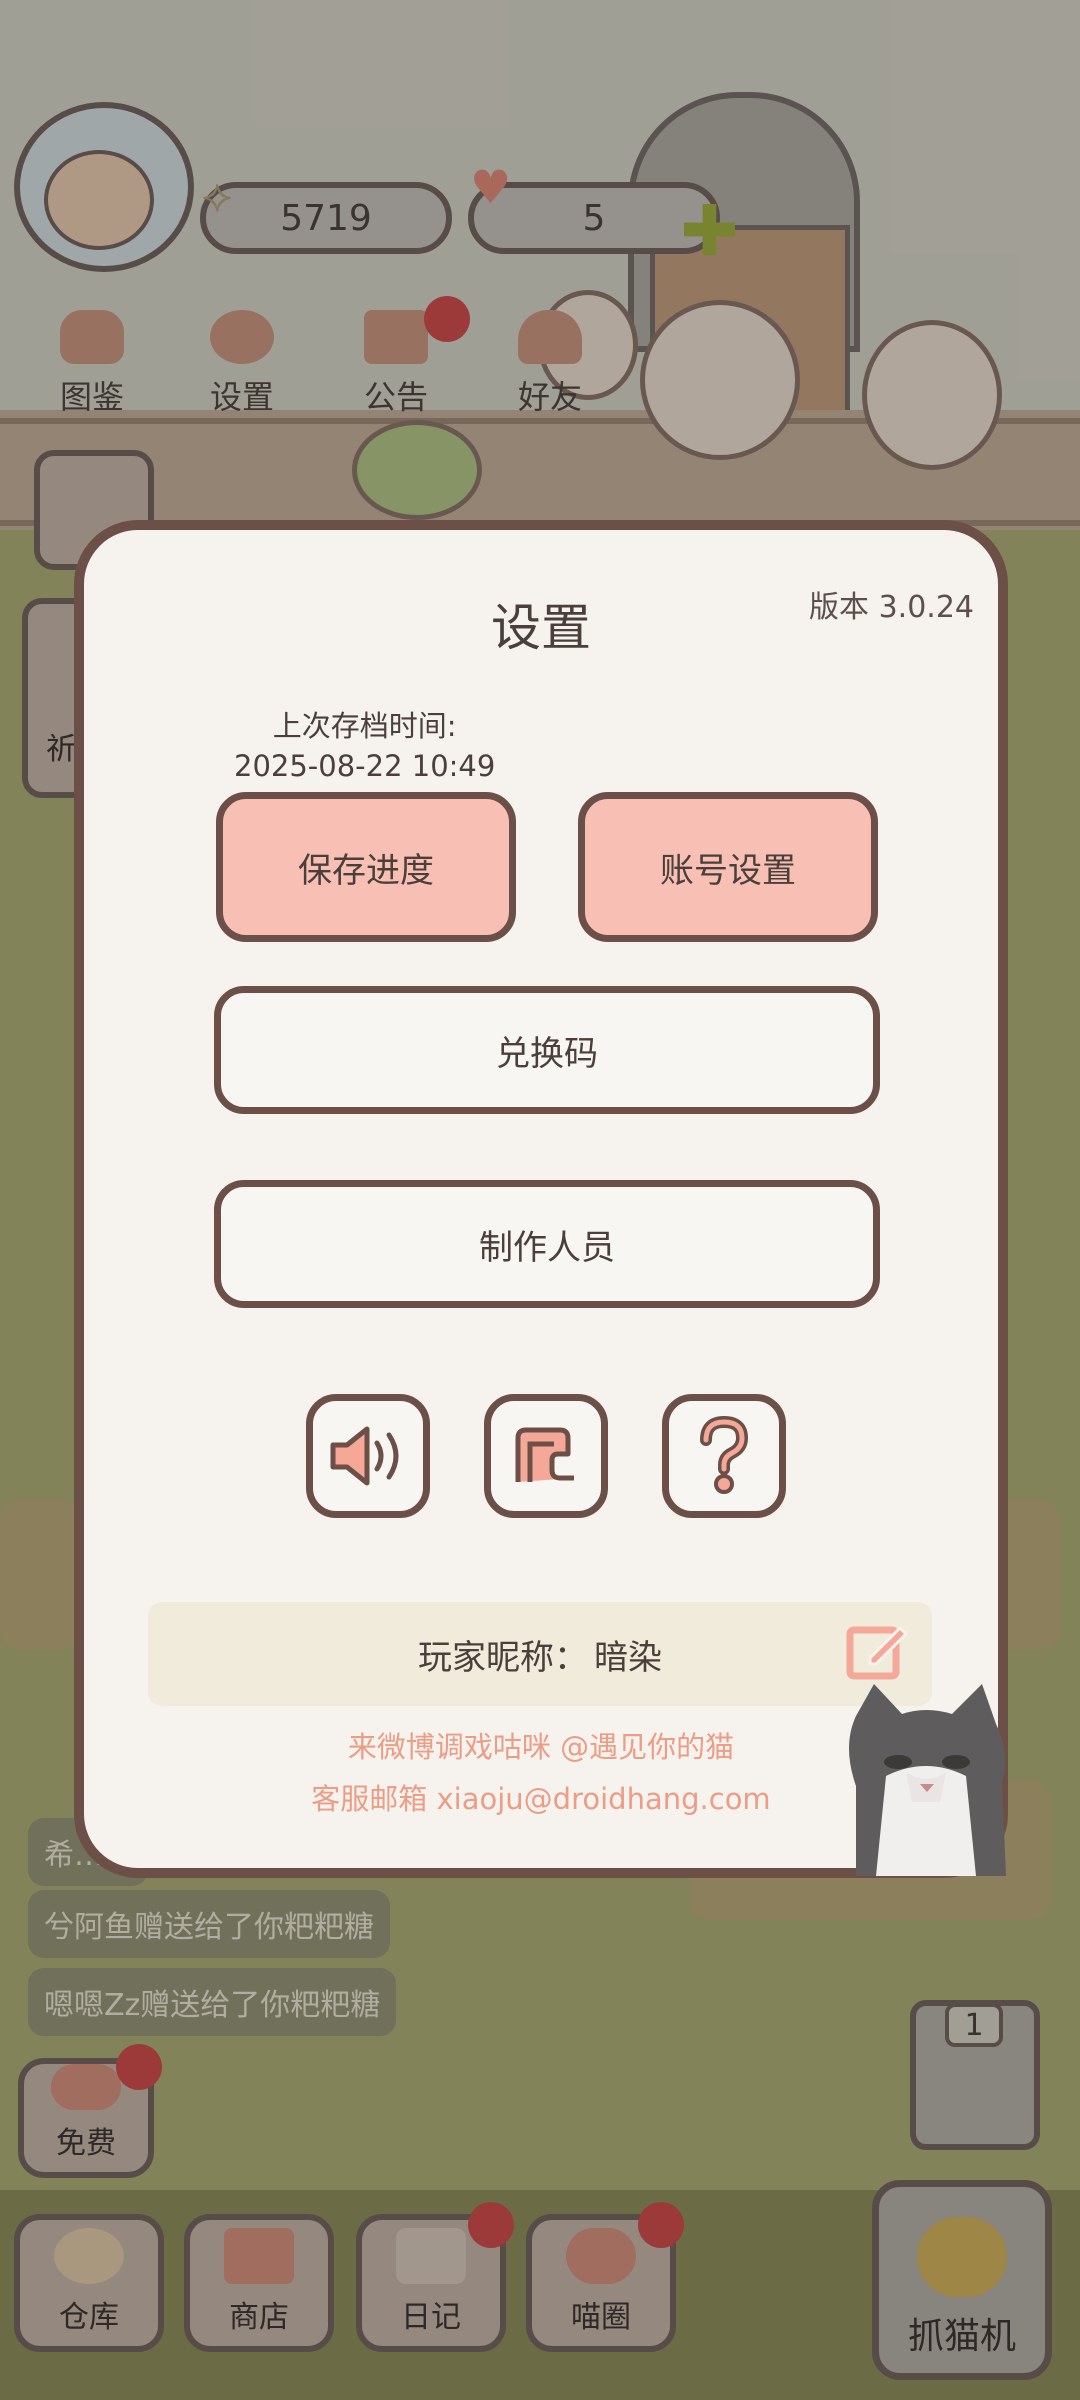 The width and height of the screenshot is (1080, 2400). What do you see at coordinates (503, 1657) in the screenshot?
I see `nickname-label: 玩家昵称：` at bounding box center [503, 1657].